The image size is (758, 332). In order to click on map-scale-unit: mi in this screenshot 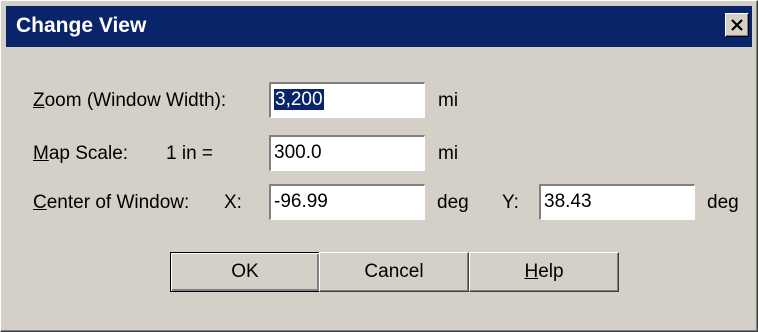, I will do `click(448, 153)`.